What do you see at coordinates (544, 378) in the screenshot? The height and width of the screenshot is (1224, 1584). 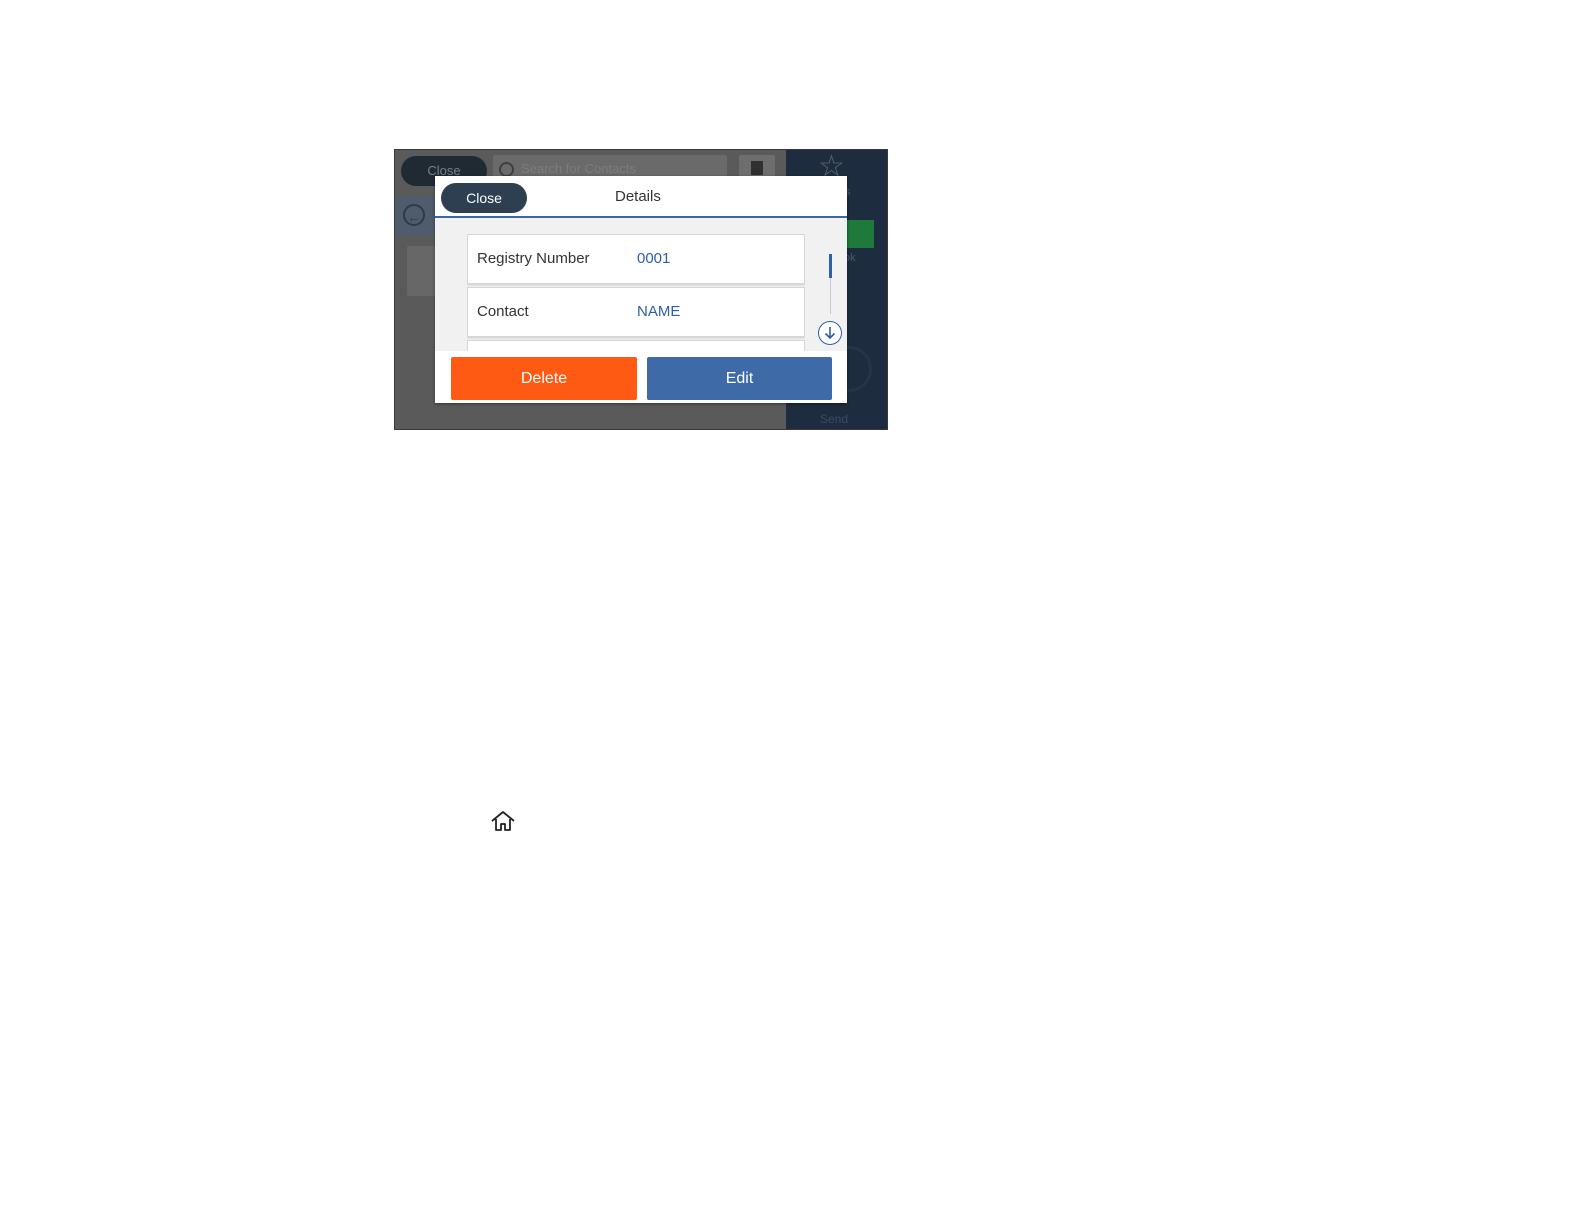 I see `delete-button: Delete` at bounding box center [544, 378].